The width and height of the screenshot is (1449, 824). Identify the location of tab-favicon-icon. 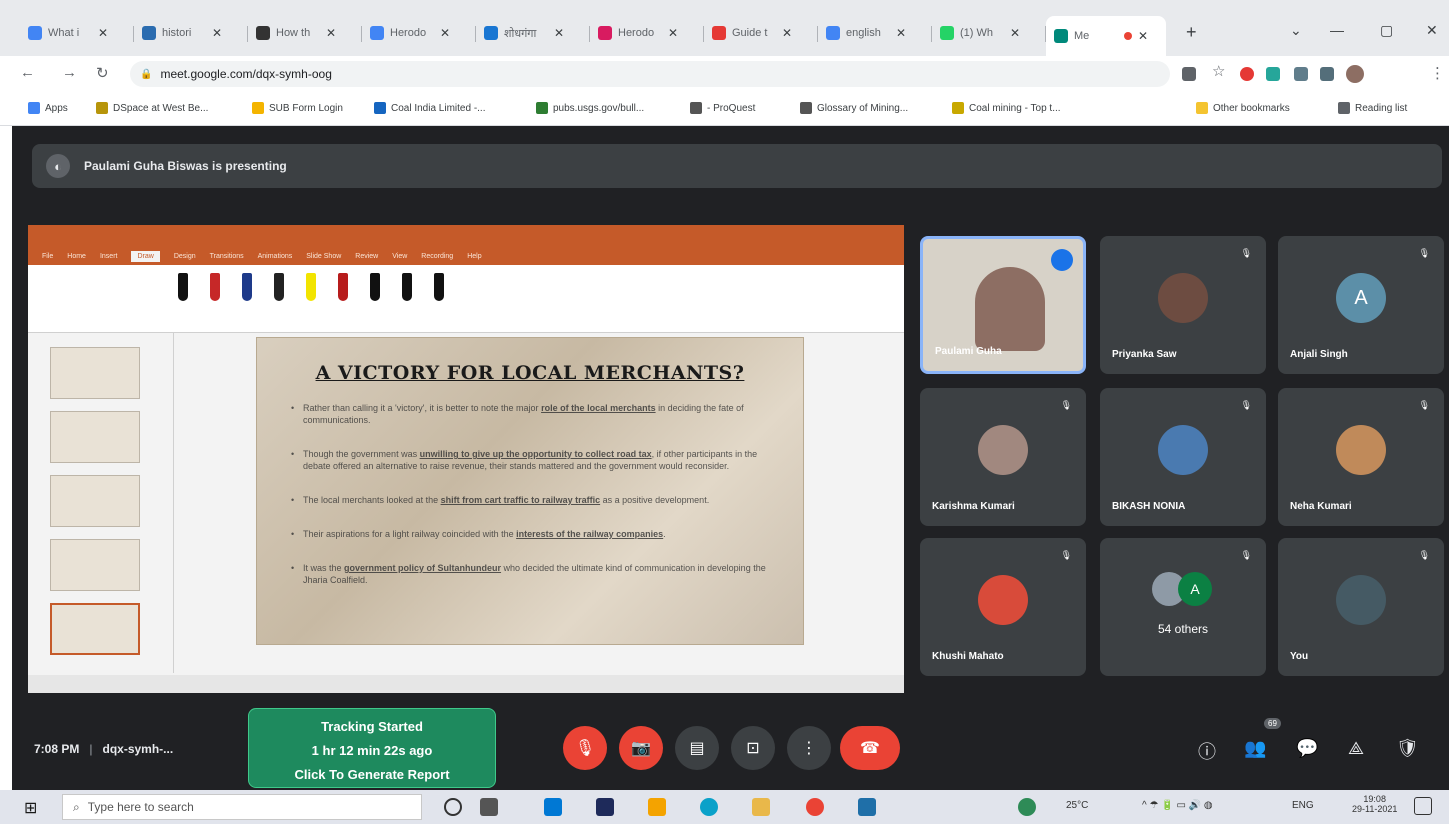
(719, 33).